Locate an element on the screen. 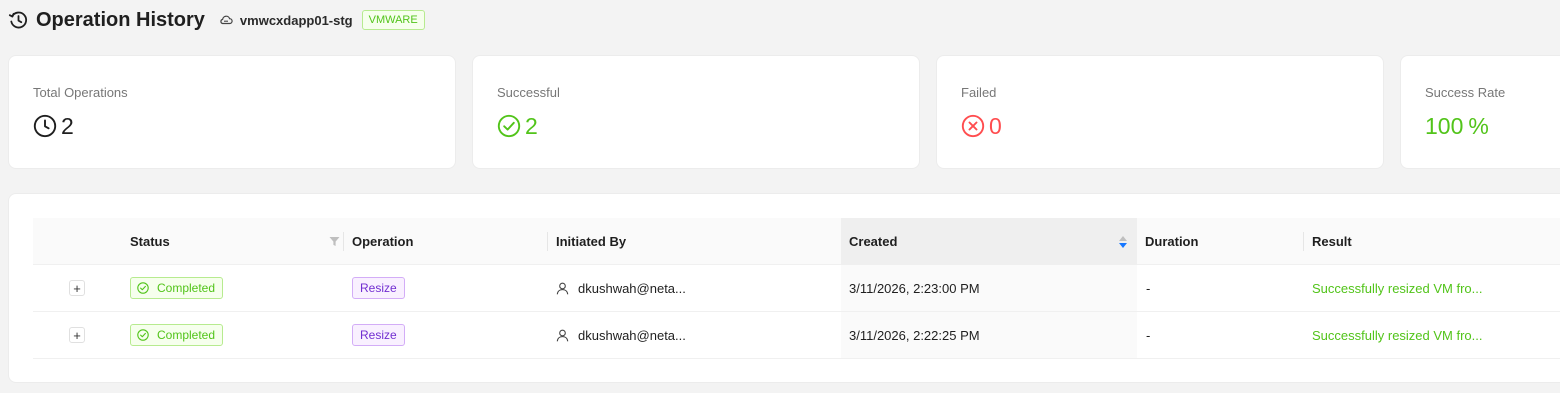  column-header-label: Created is located at coordinates (873, 241).